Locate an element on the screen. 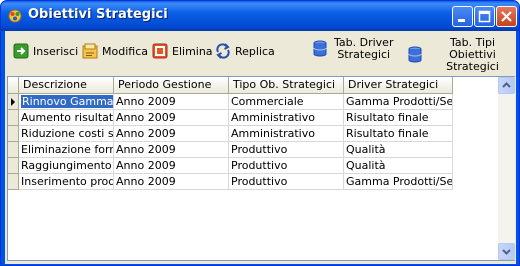  column-header-periodo: Periodo Gestione is located at coordinates (171, 85).